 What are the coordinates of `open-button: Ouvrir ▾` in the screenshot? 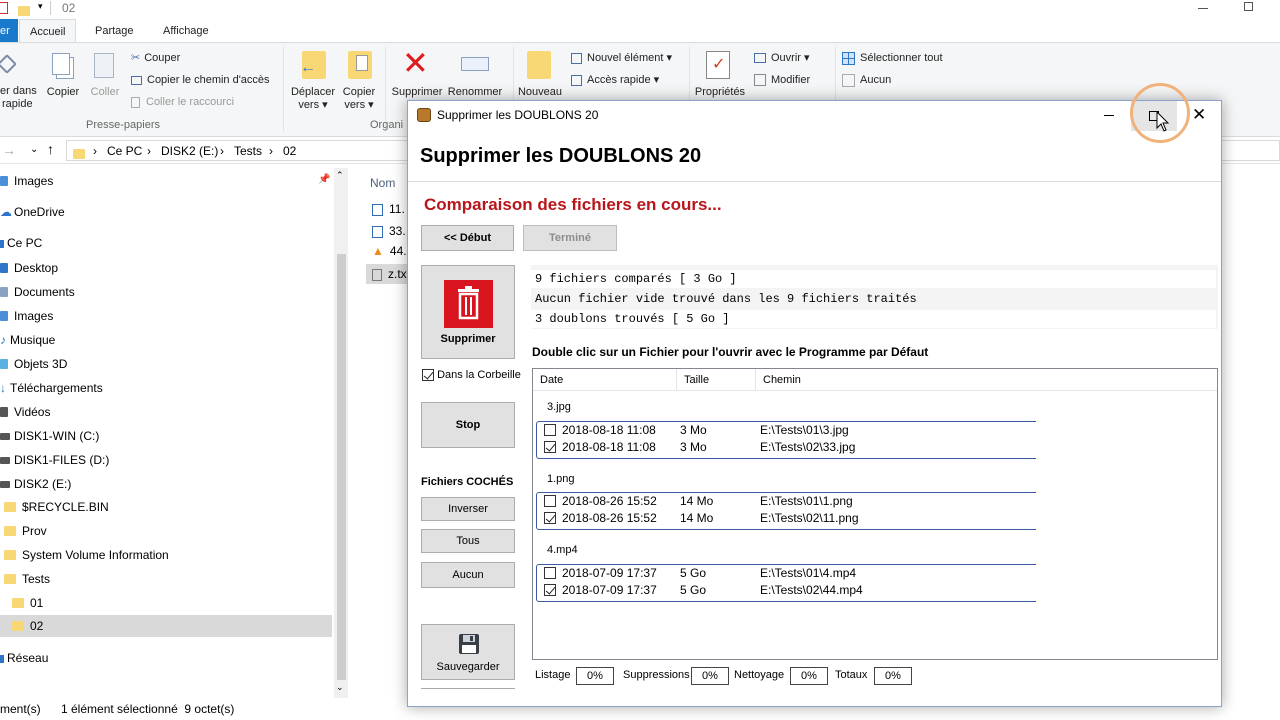 It's located at (782, 58).